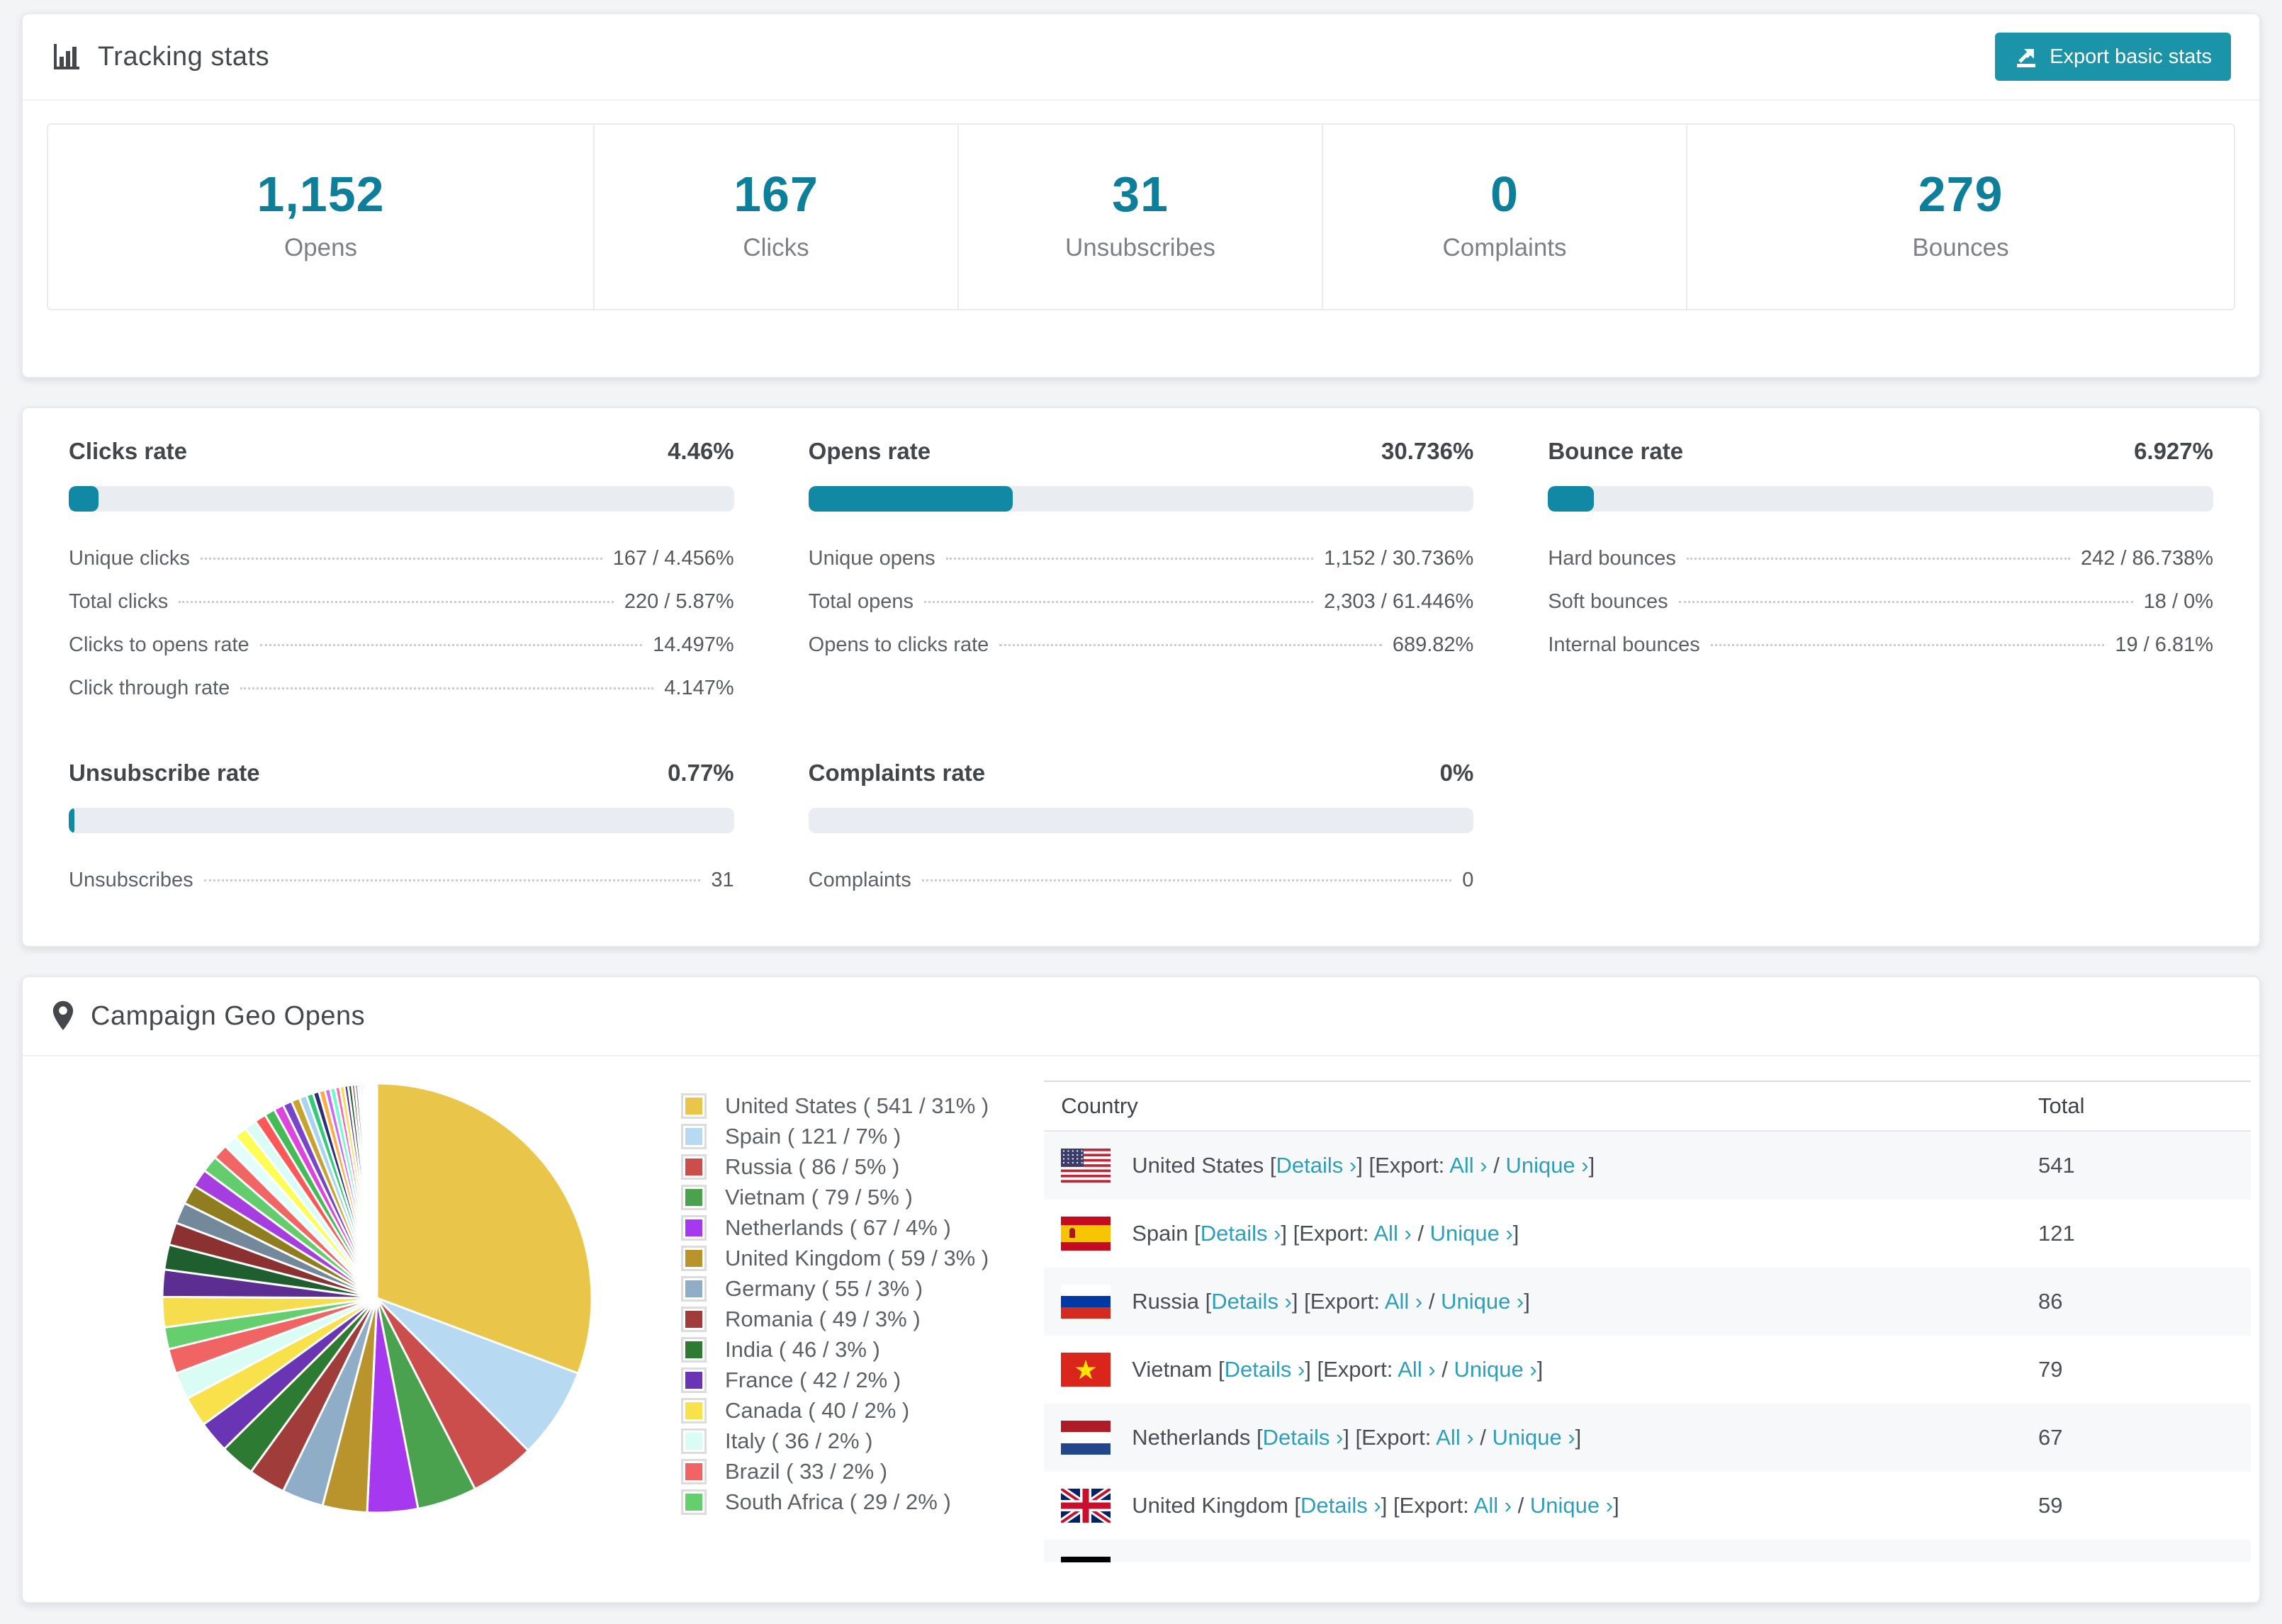 The image size is (2282, 1624). Describe the element at coordinates (2056, 1166) in the screenshot. I see `geo-row-total: 541` at that location.